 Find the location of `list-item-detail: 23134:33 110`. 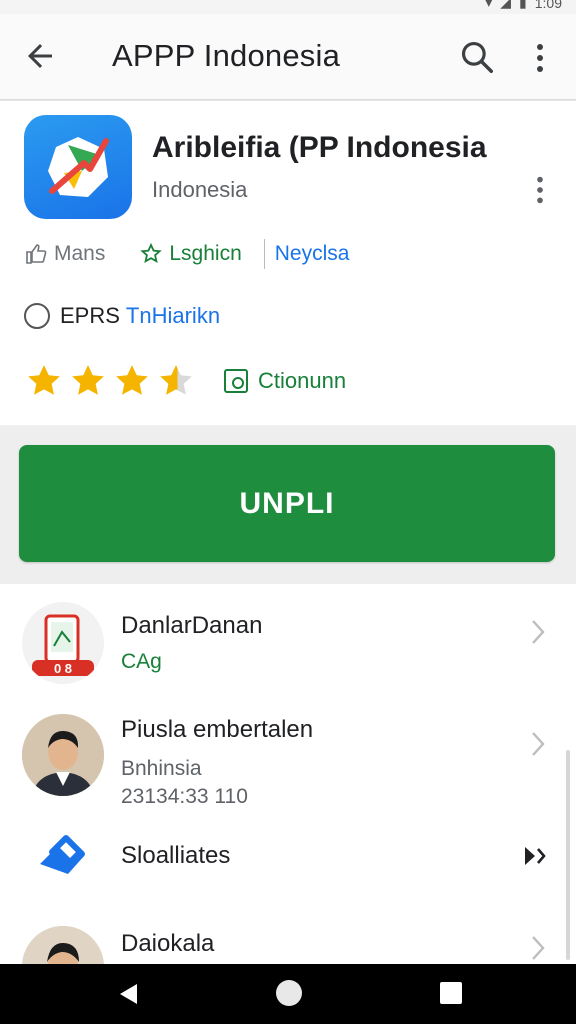

list-item-detail: 23134:33 110 is located at coordinates (184, 796).